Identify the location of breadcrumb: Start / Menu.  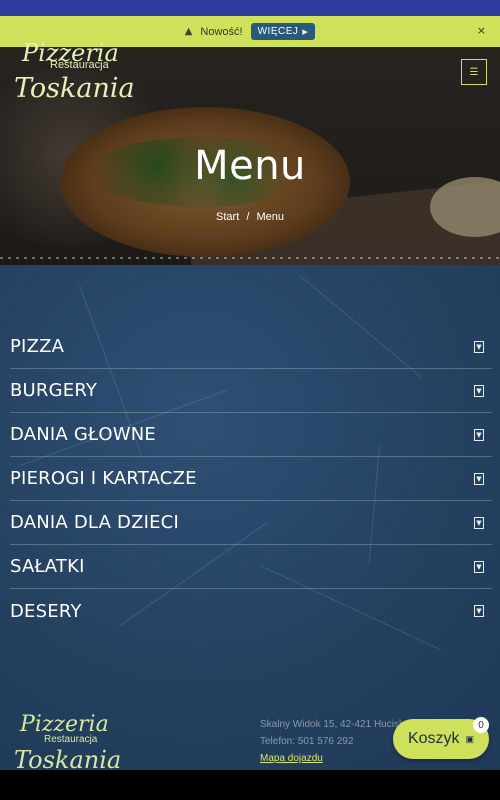
(250, 217).